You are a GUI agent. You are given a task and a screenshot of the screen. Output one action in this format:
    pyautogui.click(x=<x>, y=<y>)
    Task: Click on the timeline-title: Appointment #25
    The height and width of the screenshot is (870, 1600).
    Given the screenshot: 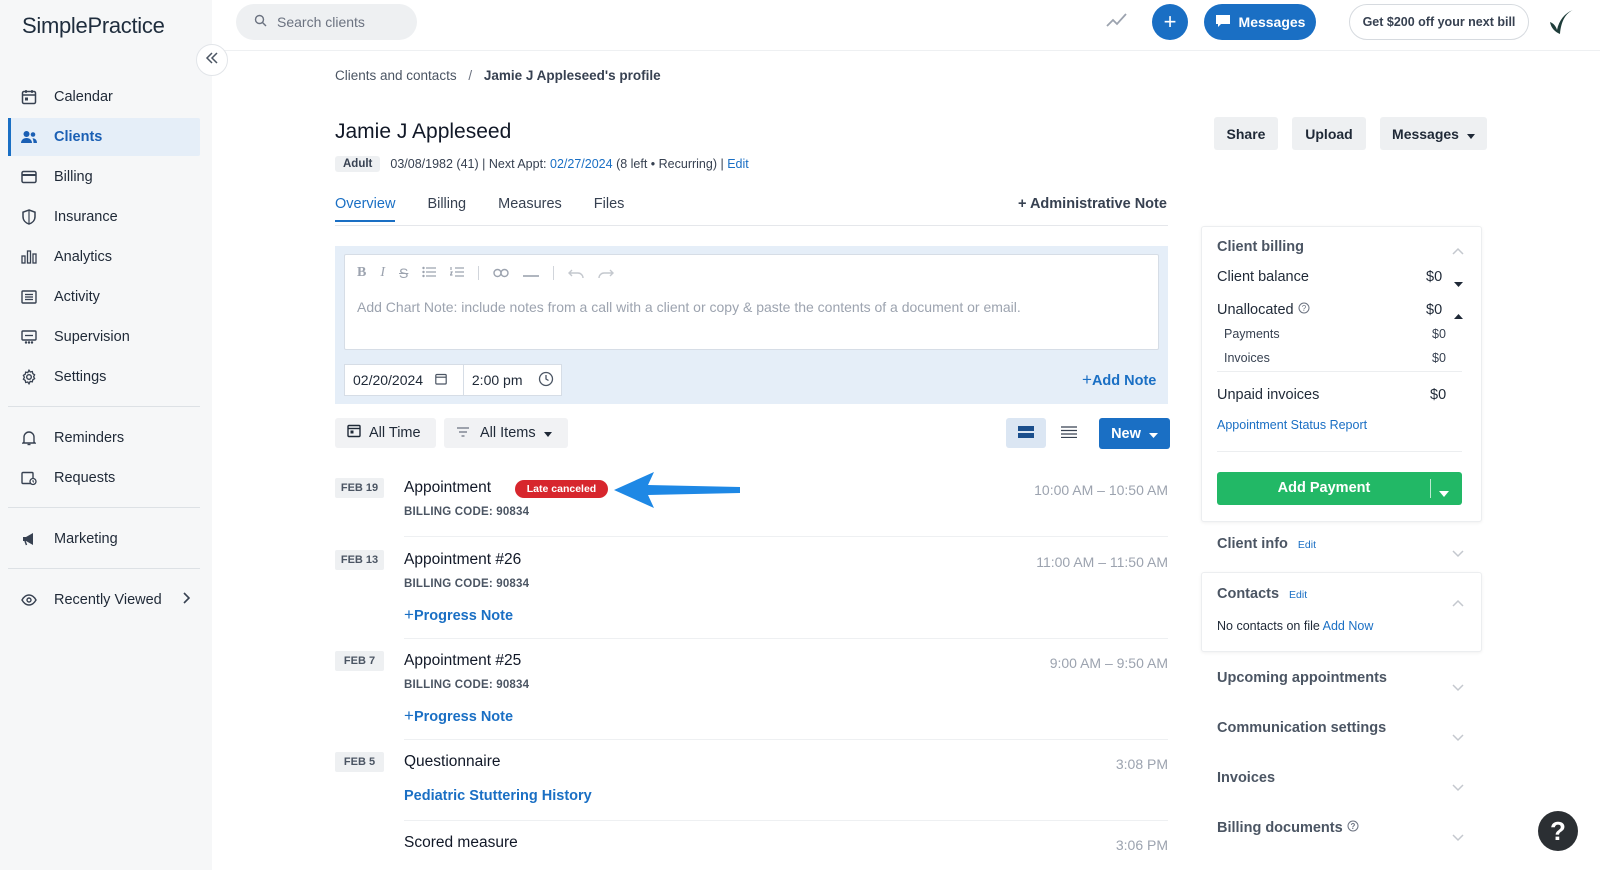 What is the action you would take?
    pyautogui.click(x=462, y=661)
    